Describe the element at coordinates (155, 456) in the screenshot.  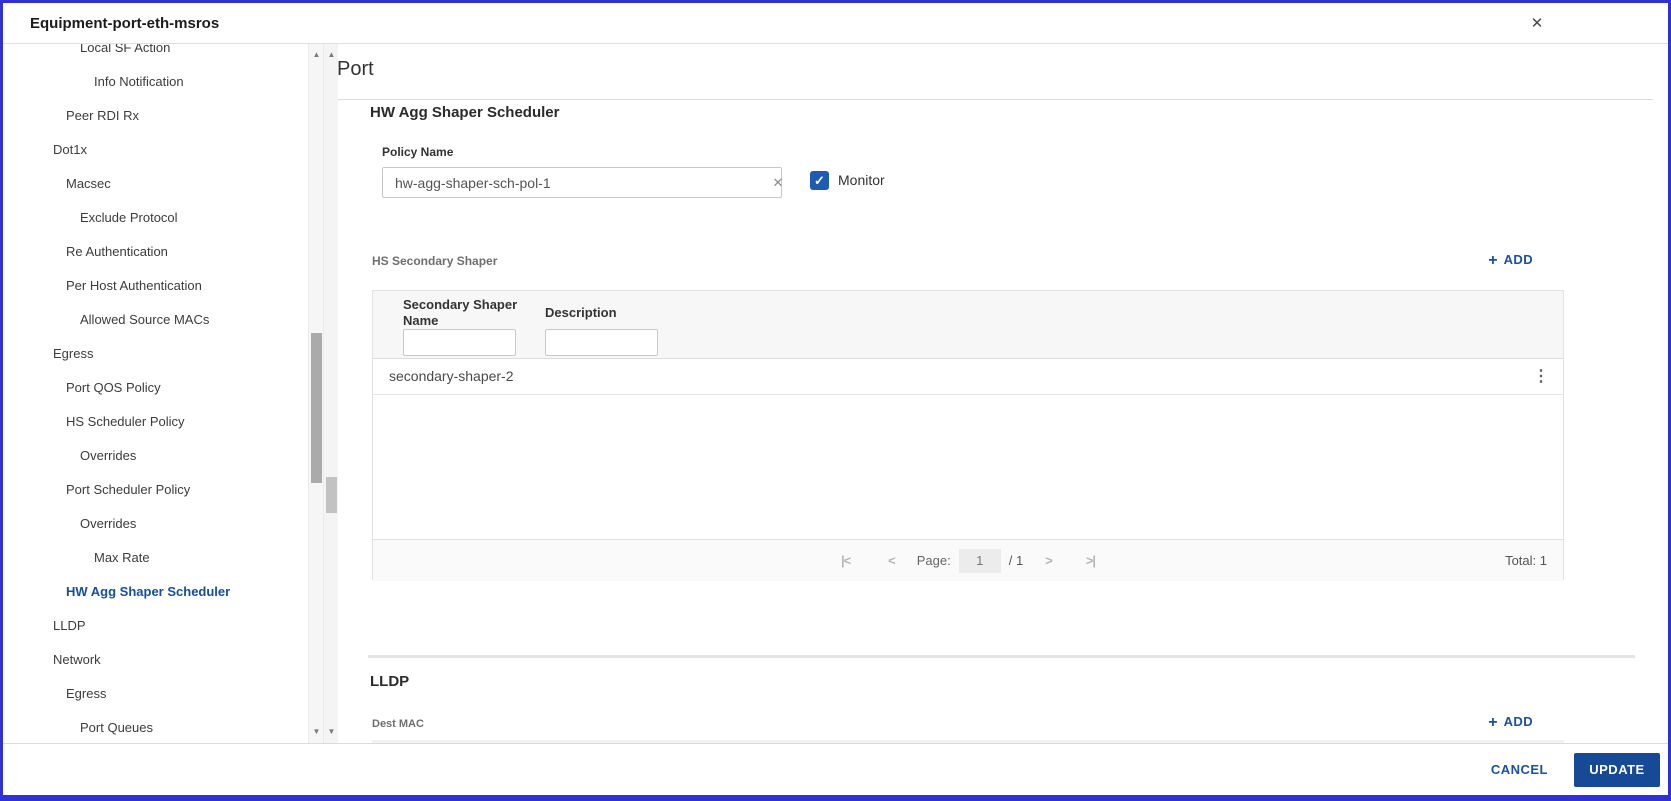
I see `sidebar-item-overrides-1: Overrides` at that location.